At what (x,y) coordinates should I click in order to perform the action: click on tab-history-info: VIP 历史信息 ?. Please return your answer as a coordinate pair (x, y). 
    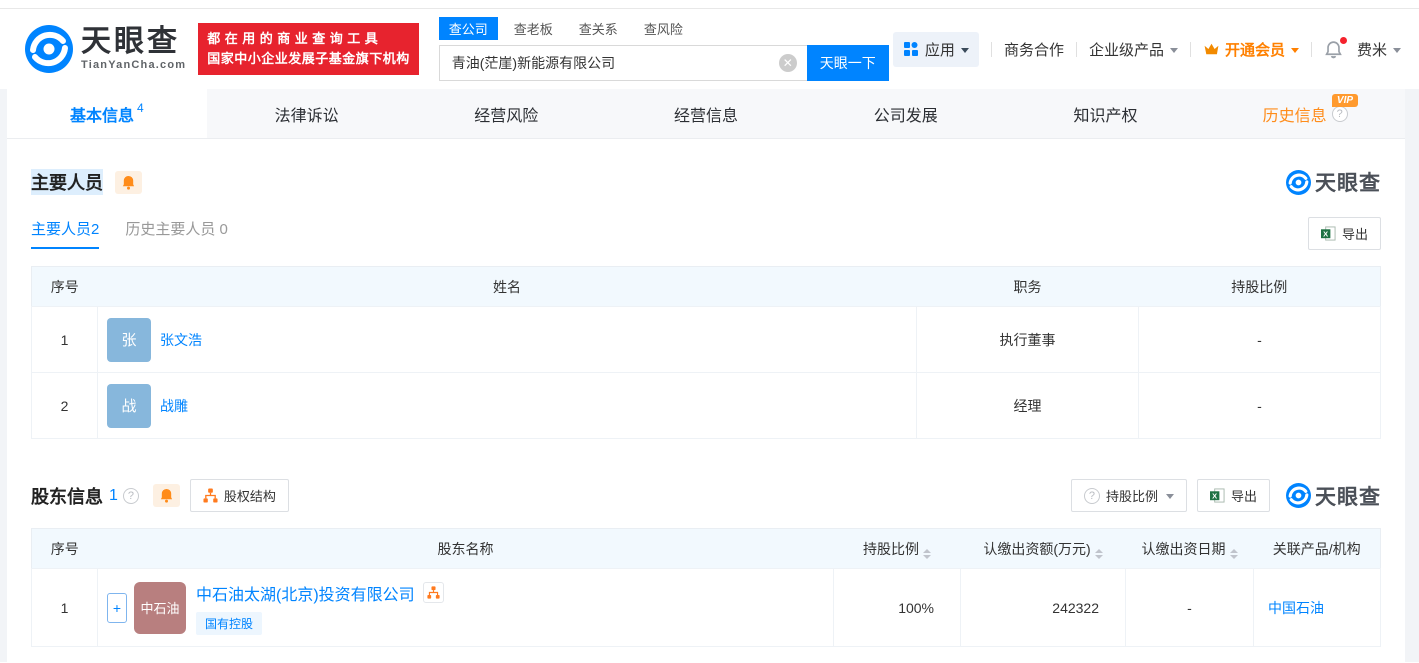
    Looking at the image, I should click on (1305, 113).